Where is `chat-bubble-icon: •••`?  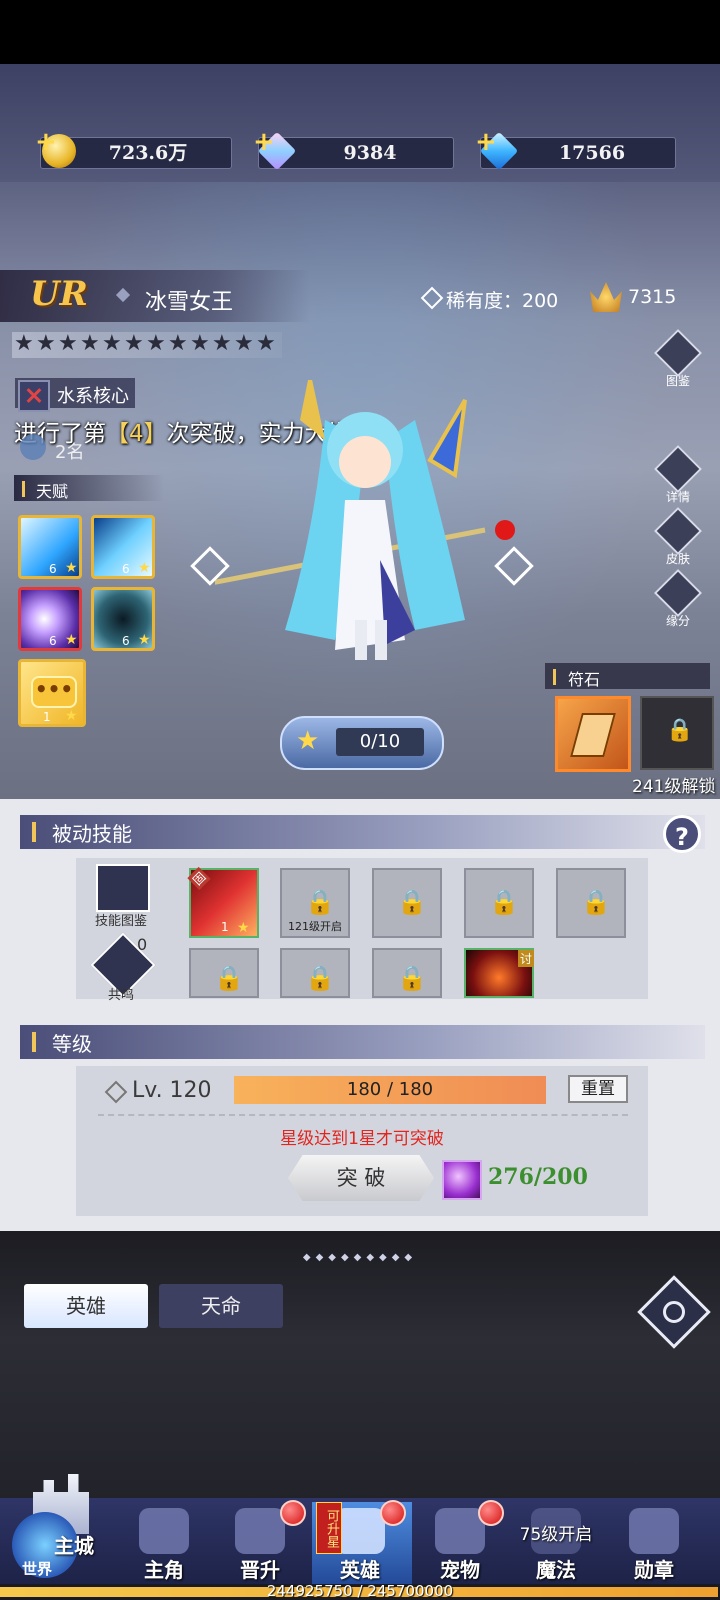
chat-bubble-icon: ••• is located at coordinates (54, 692).